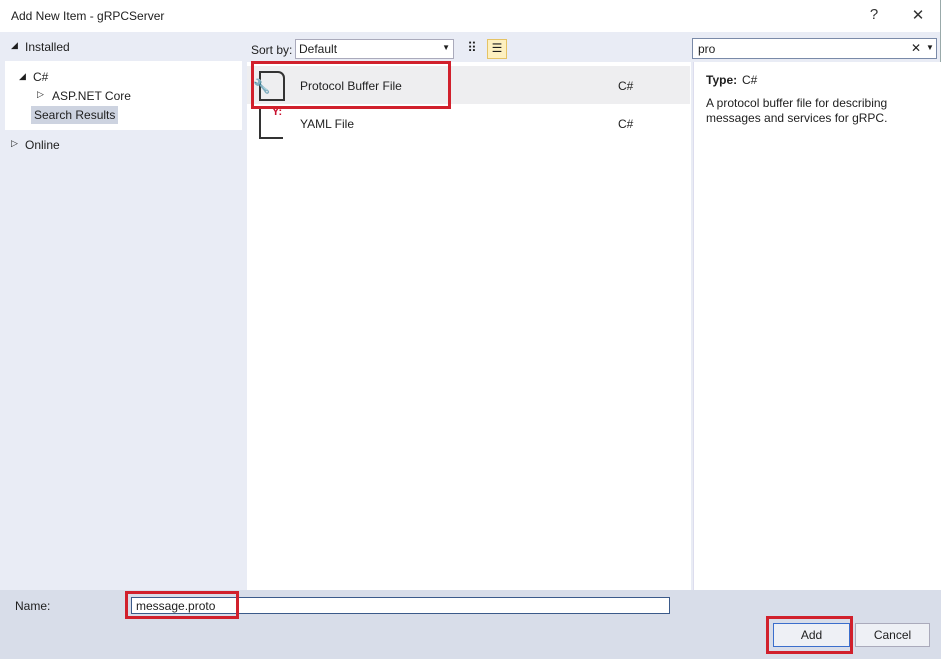 This screenshot has width=947, height=659. What do you see at coordinates (470, 624) in the screenshot?
I see `footer: Name: message.proto Add Cancel` at bounding box center [470, 624].